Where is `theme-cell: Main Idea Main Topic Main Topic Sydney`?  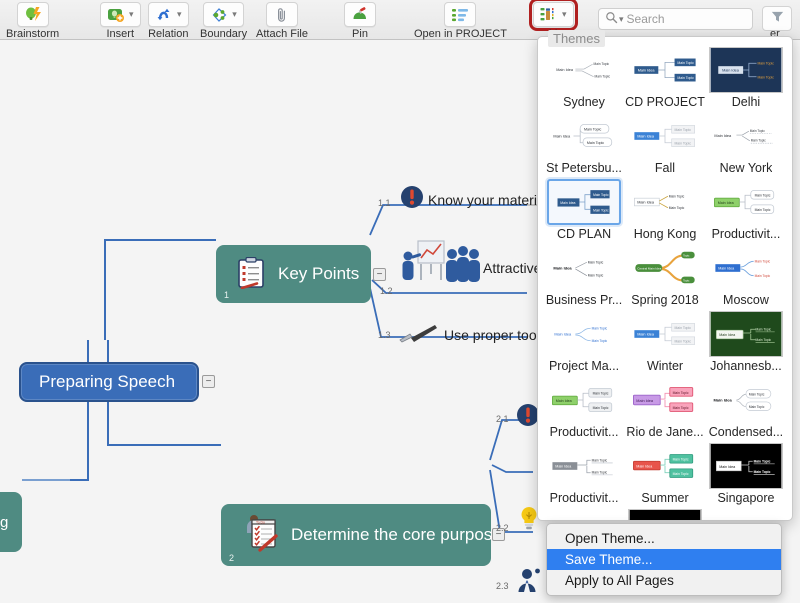
theme-cell: Main Idea Main Topic Main Topic Sydney is located at coordinates (584, 78).